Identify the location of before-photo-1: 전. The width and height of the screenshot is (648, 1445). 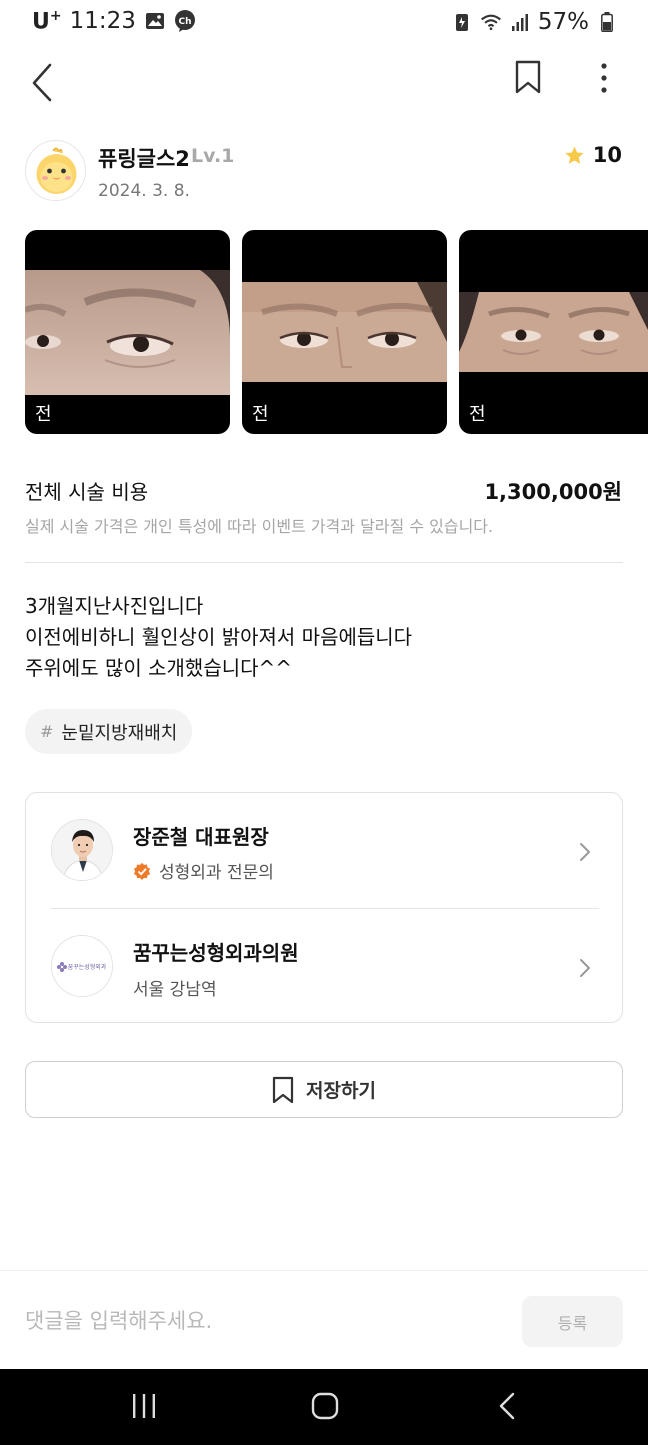
(127, 332).